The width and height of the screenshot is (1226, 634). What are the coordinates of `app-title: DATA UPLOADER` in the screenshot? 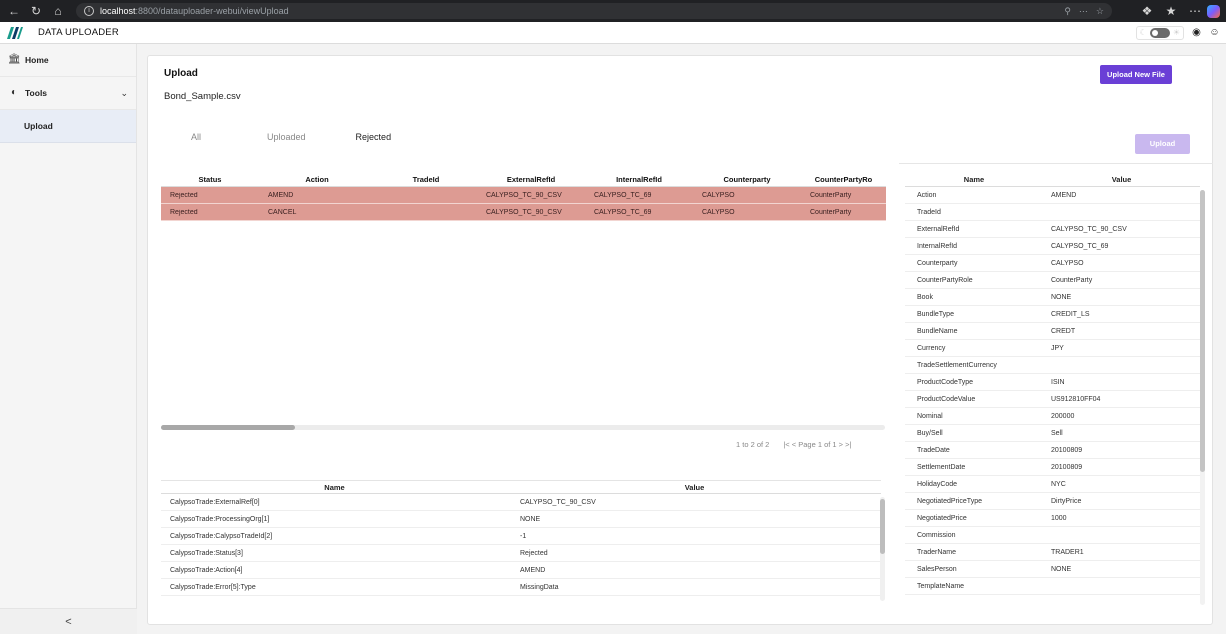 It's located at (78, 32).